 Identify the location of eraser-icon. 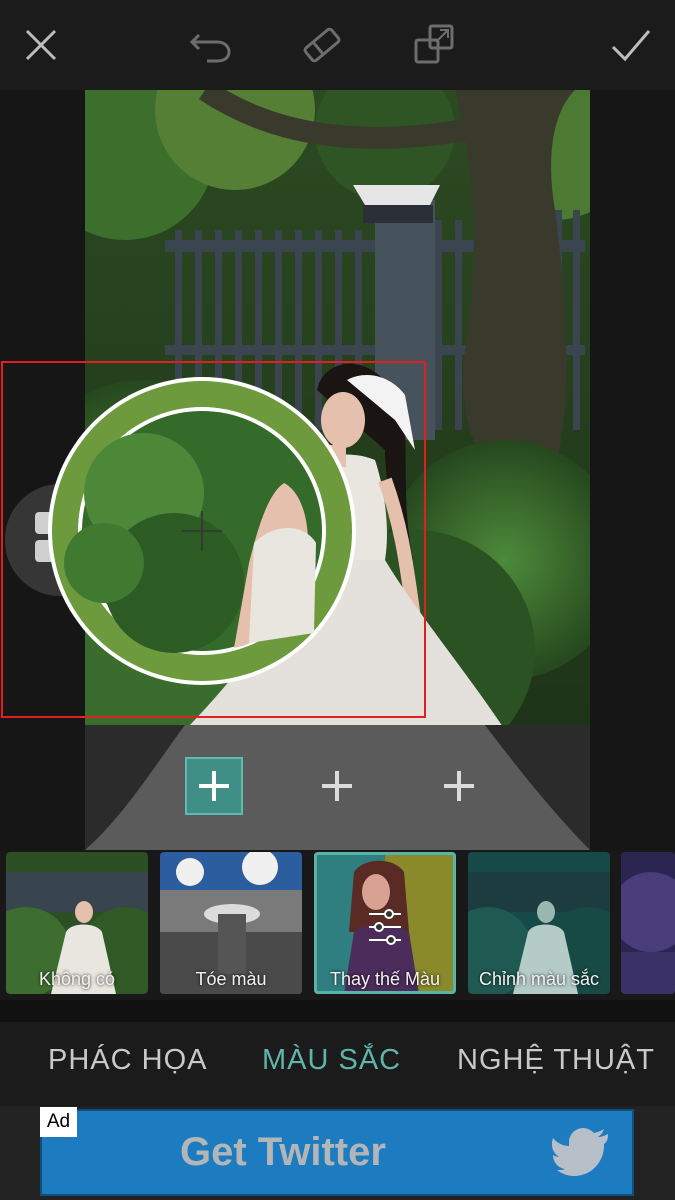
(322, 45).